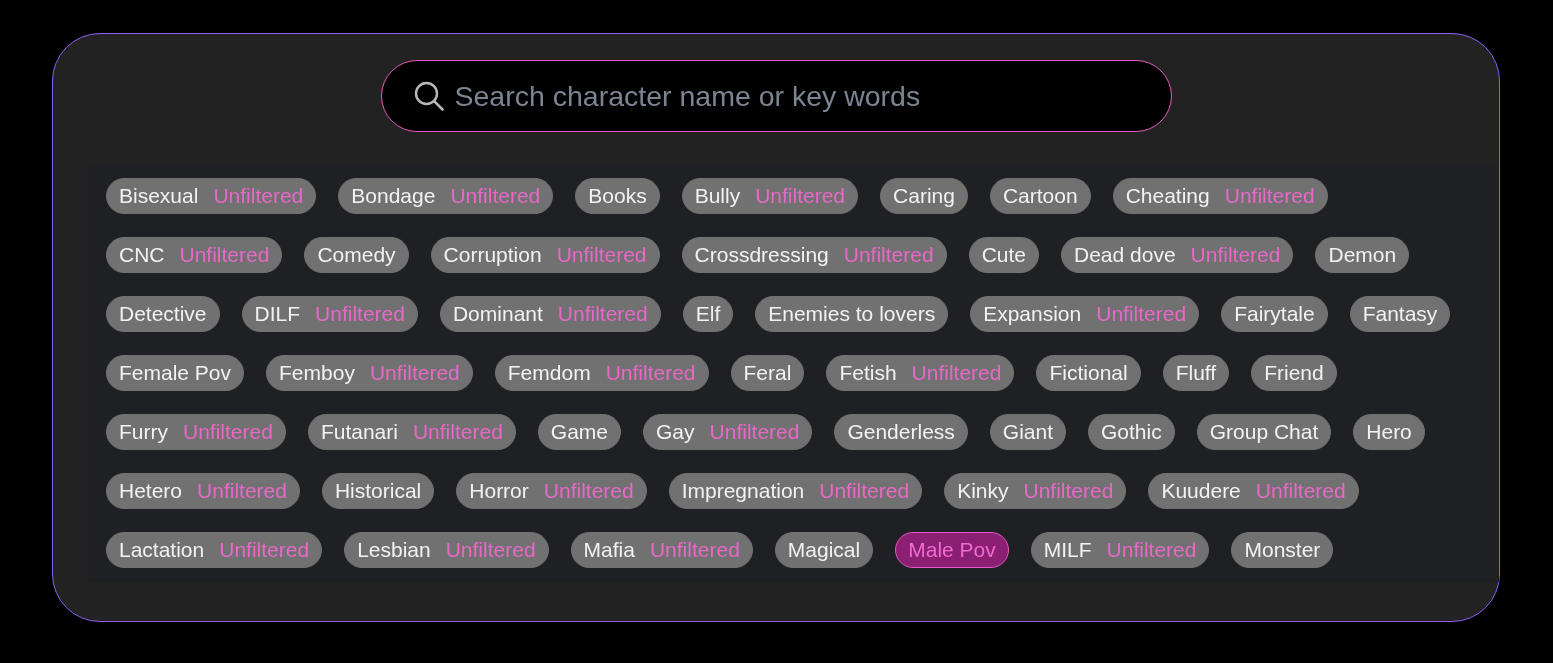 The height and width of the screenshot is (663, 1553). I want to click on tag-chip: Monster, so click(1282, 550).